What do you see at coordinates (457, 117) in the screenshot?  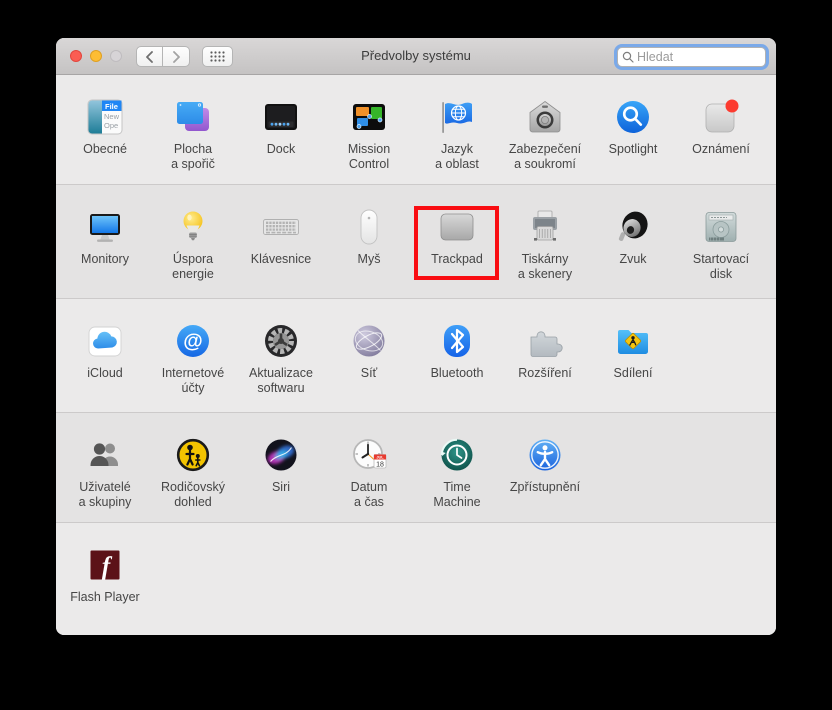 I see `language-region-icon` at bounding box center [457, 117].